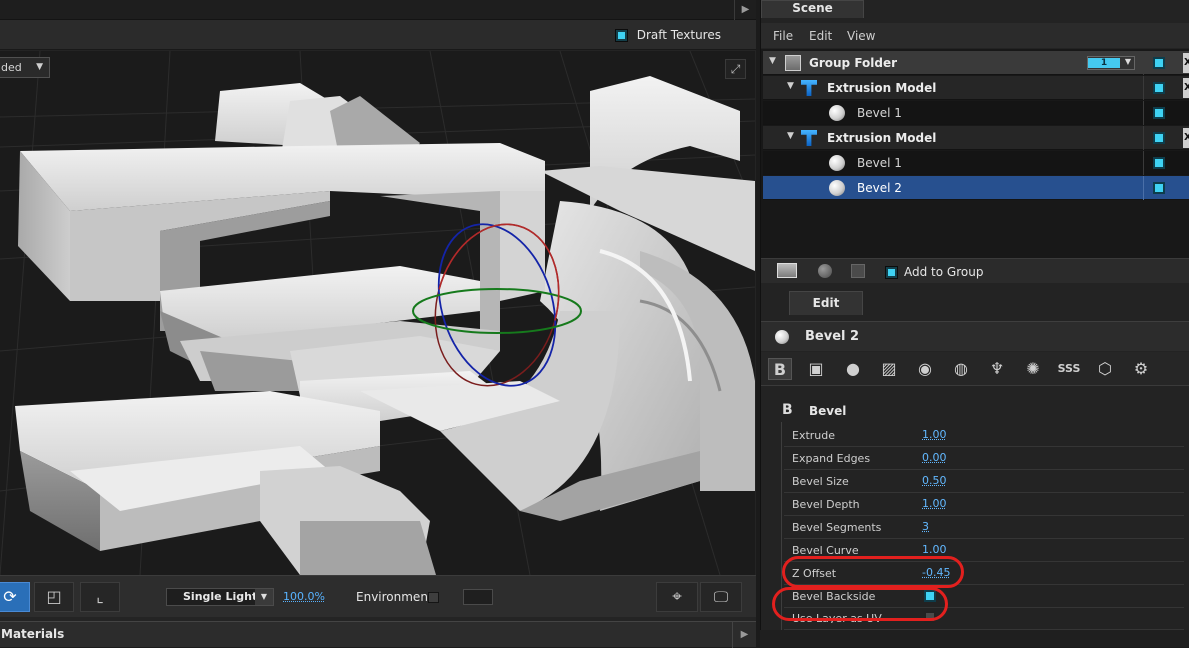 The image size is (1189, 648). Describe the element at coordinates (780, 369) in the screenshot. I see `bevel-tab-icon: B` at that location.